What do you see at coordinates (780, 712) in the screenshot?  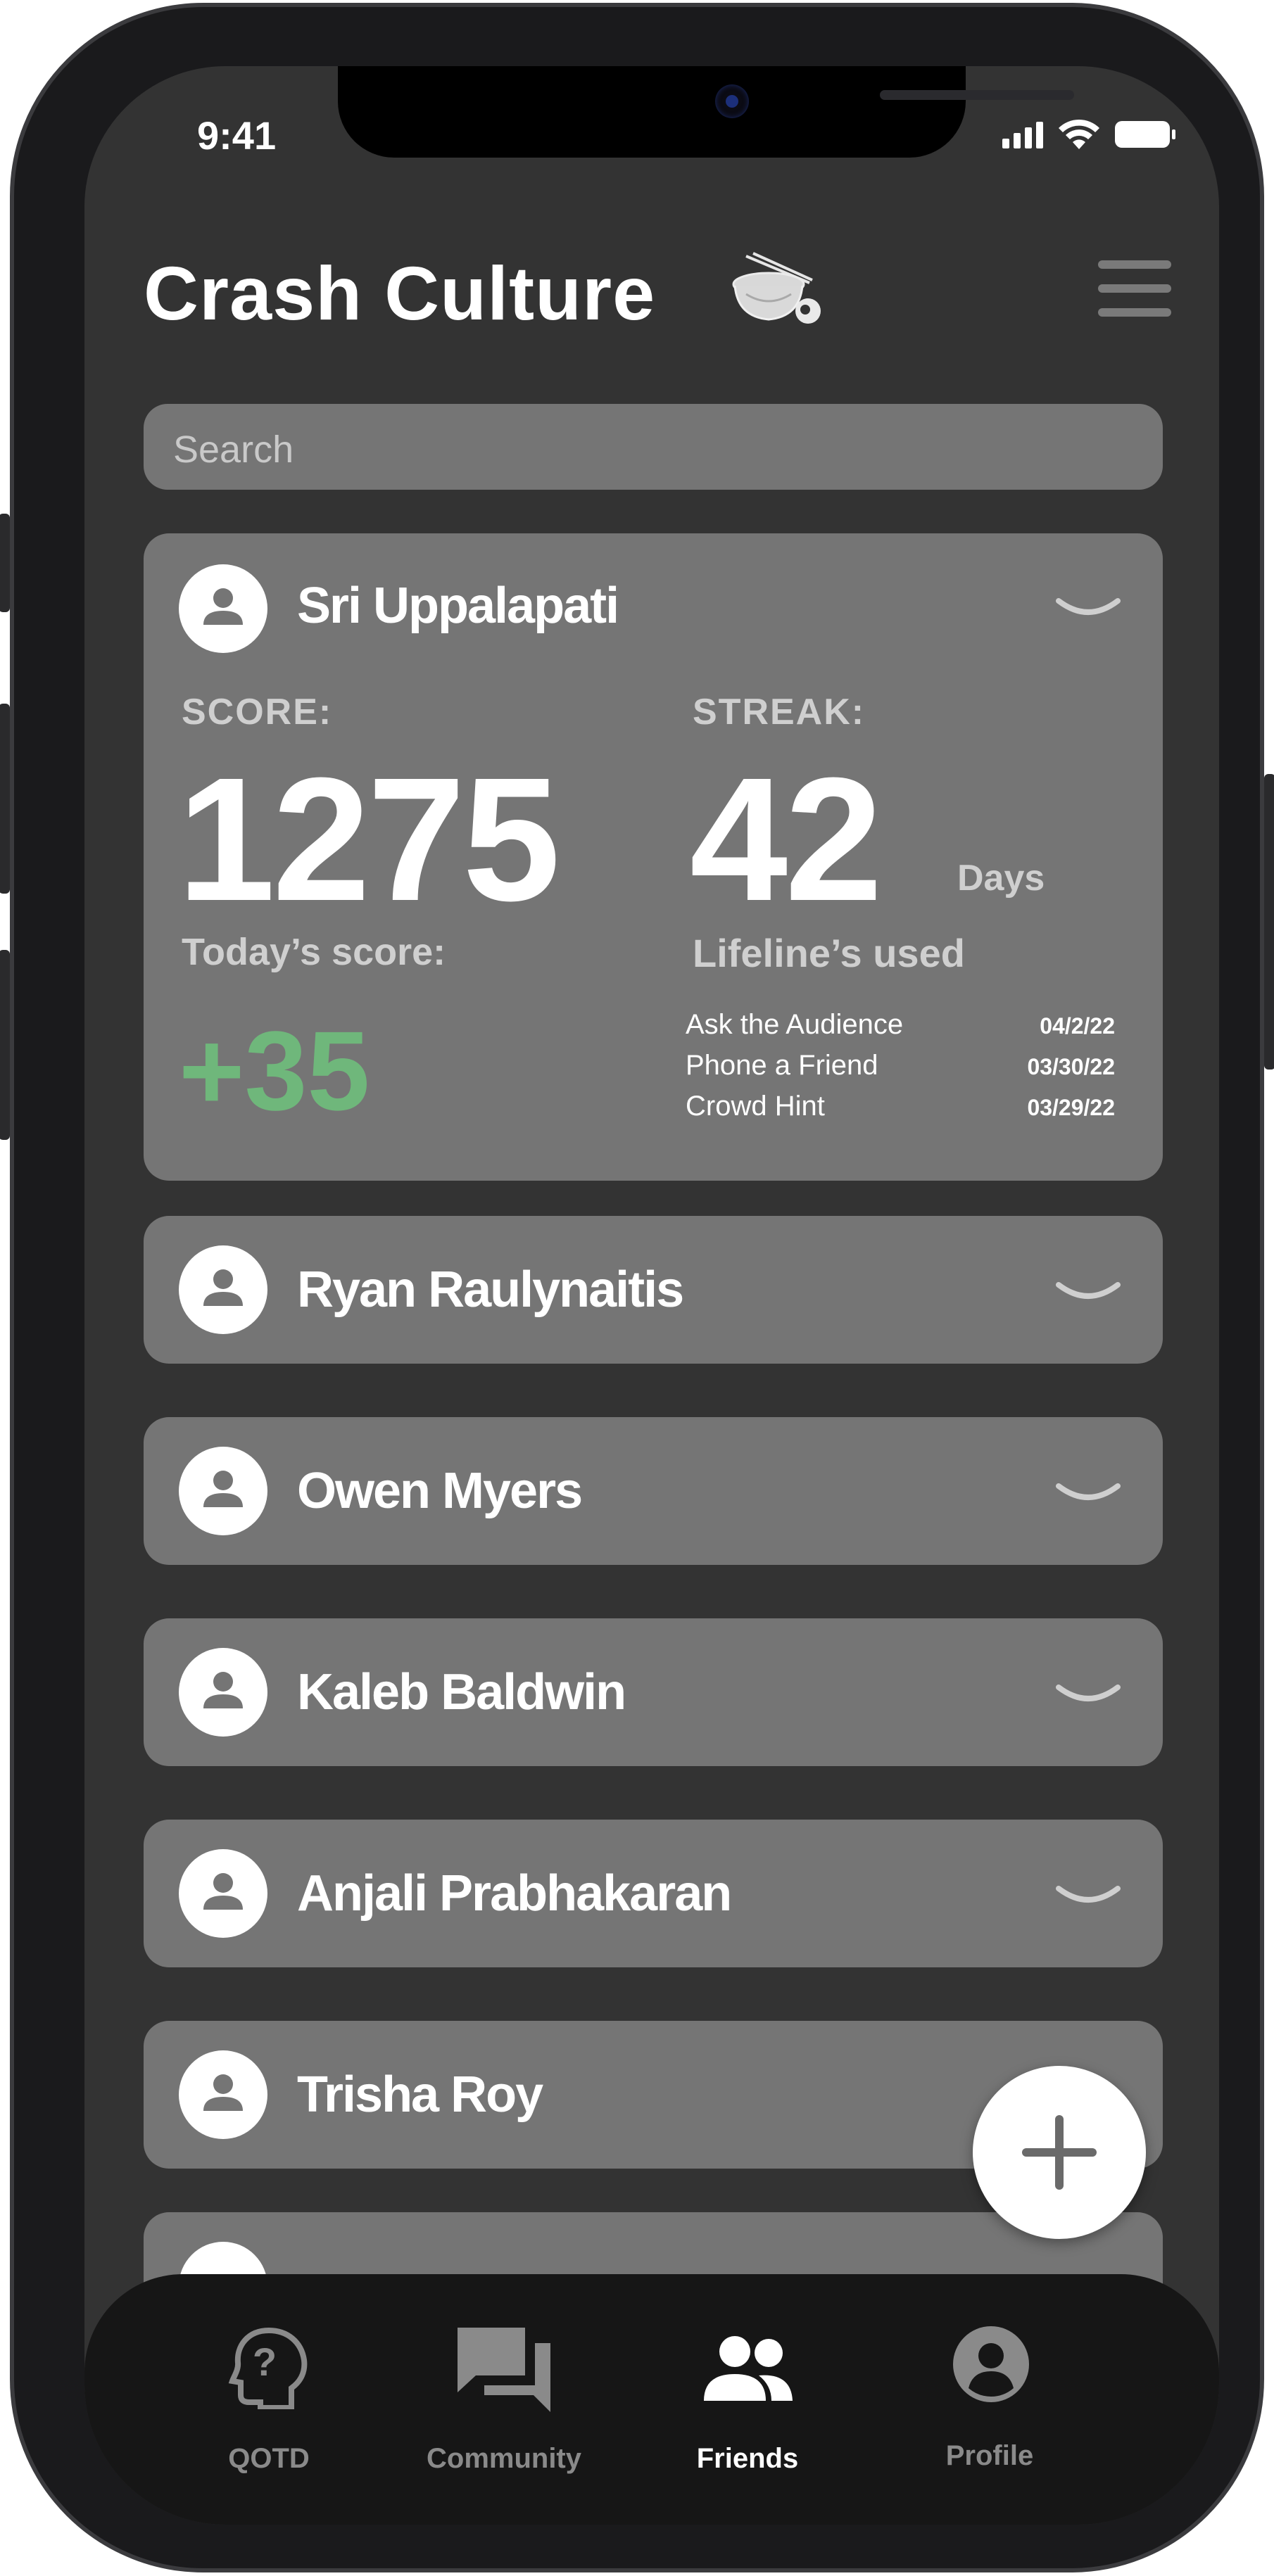 I see `streak-label: STREAK:` at bounding box center [780, 712].